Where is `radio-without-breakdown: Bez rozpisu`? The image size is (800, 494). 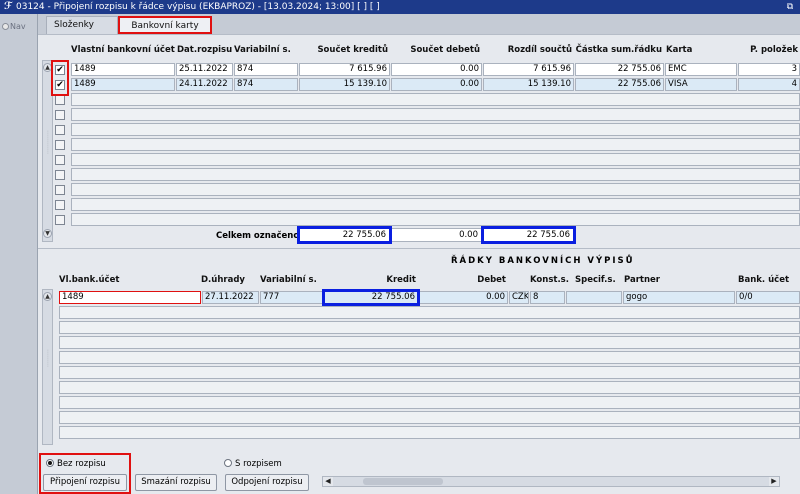 radio-without-breakdown: Bez rozpisu is located at coordinates (76, 464).